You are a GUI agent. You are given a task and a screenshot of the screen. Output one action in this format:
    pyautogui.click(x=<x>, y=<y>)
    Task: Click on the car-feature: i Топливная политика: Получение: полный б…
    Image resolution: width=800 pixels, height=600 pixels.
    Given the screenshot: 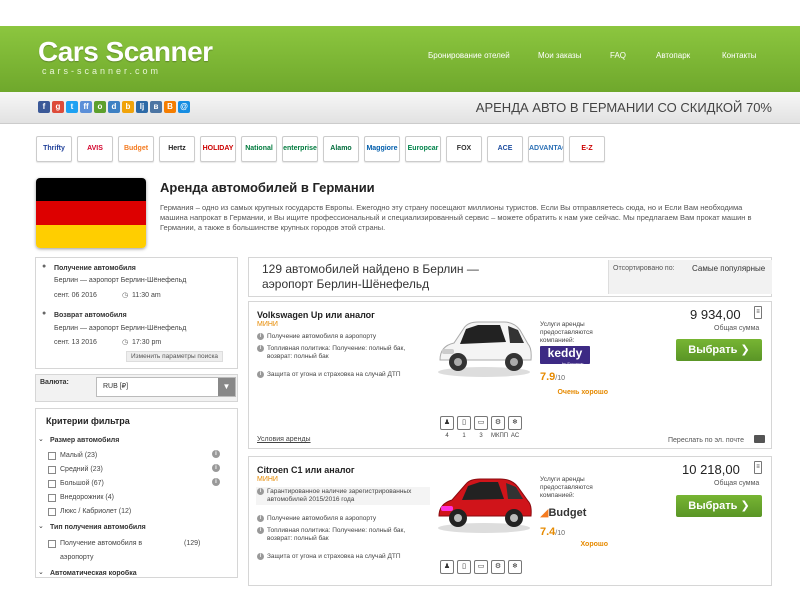 What is the action you would take?
    pyautogui.click(x=342, y=353)
    